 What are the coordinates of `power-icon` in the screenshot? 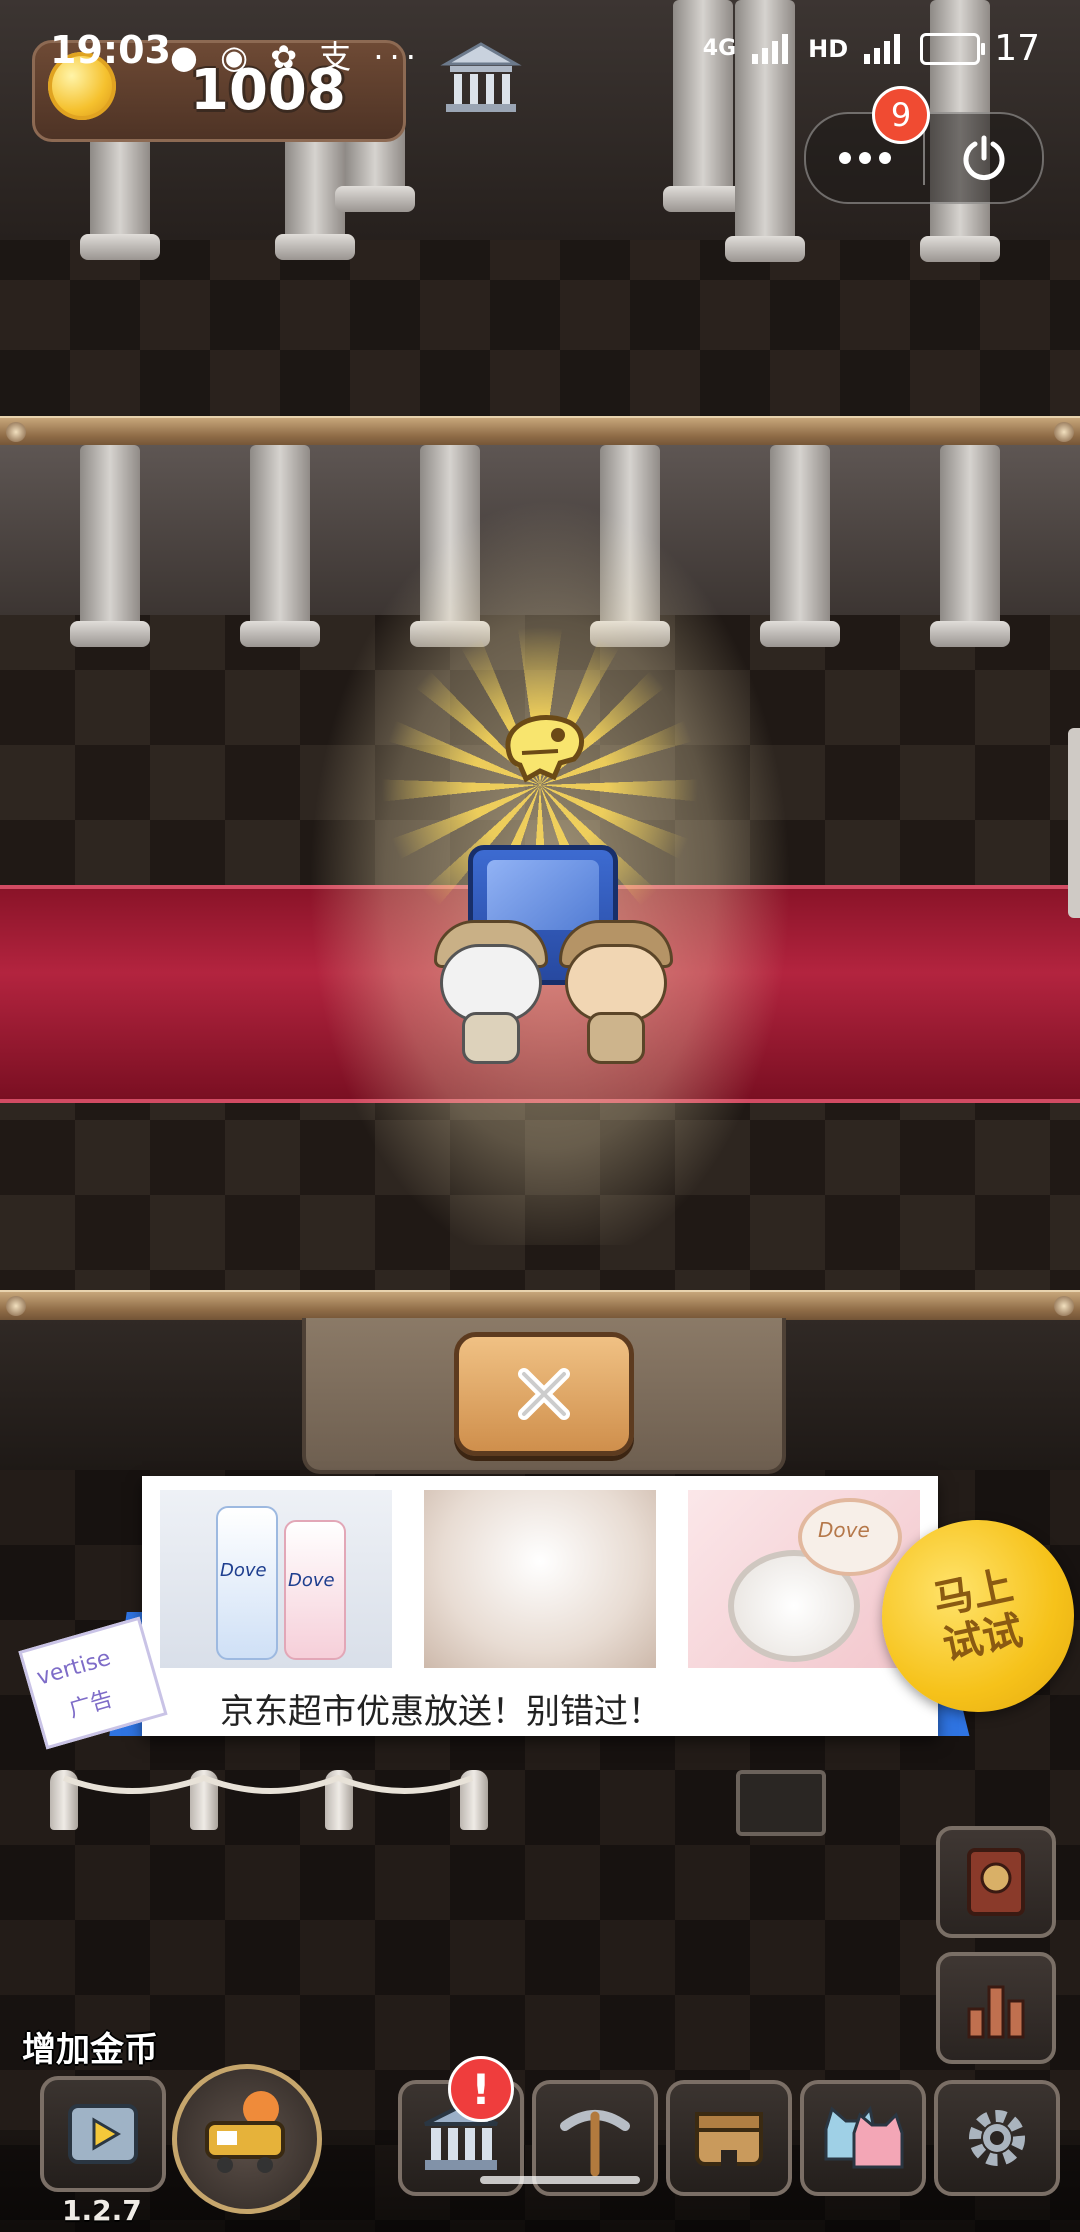 It's located at (983, 158).